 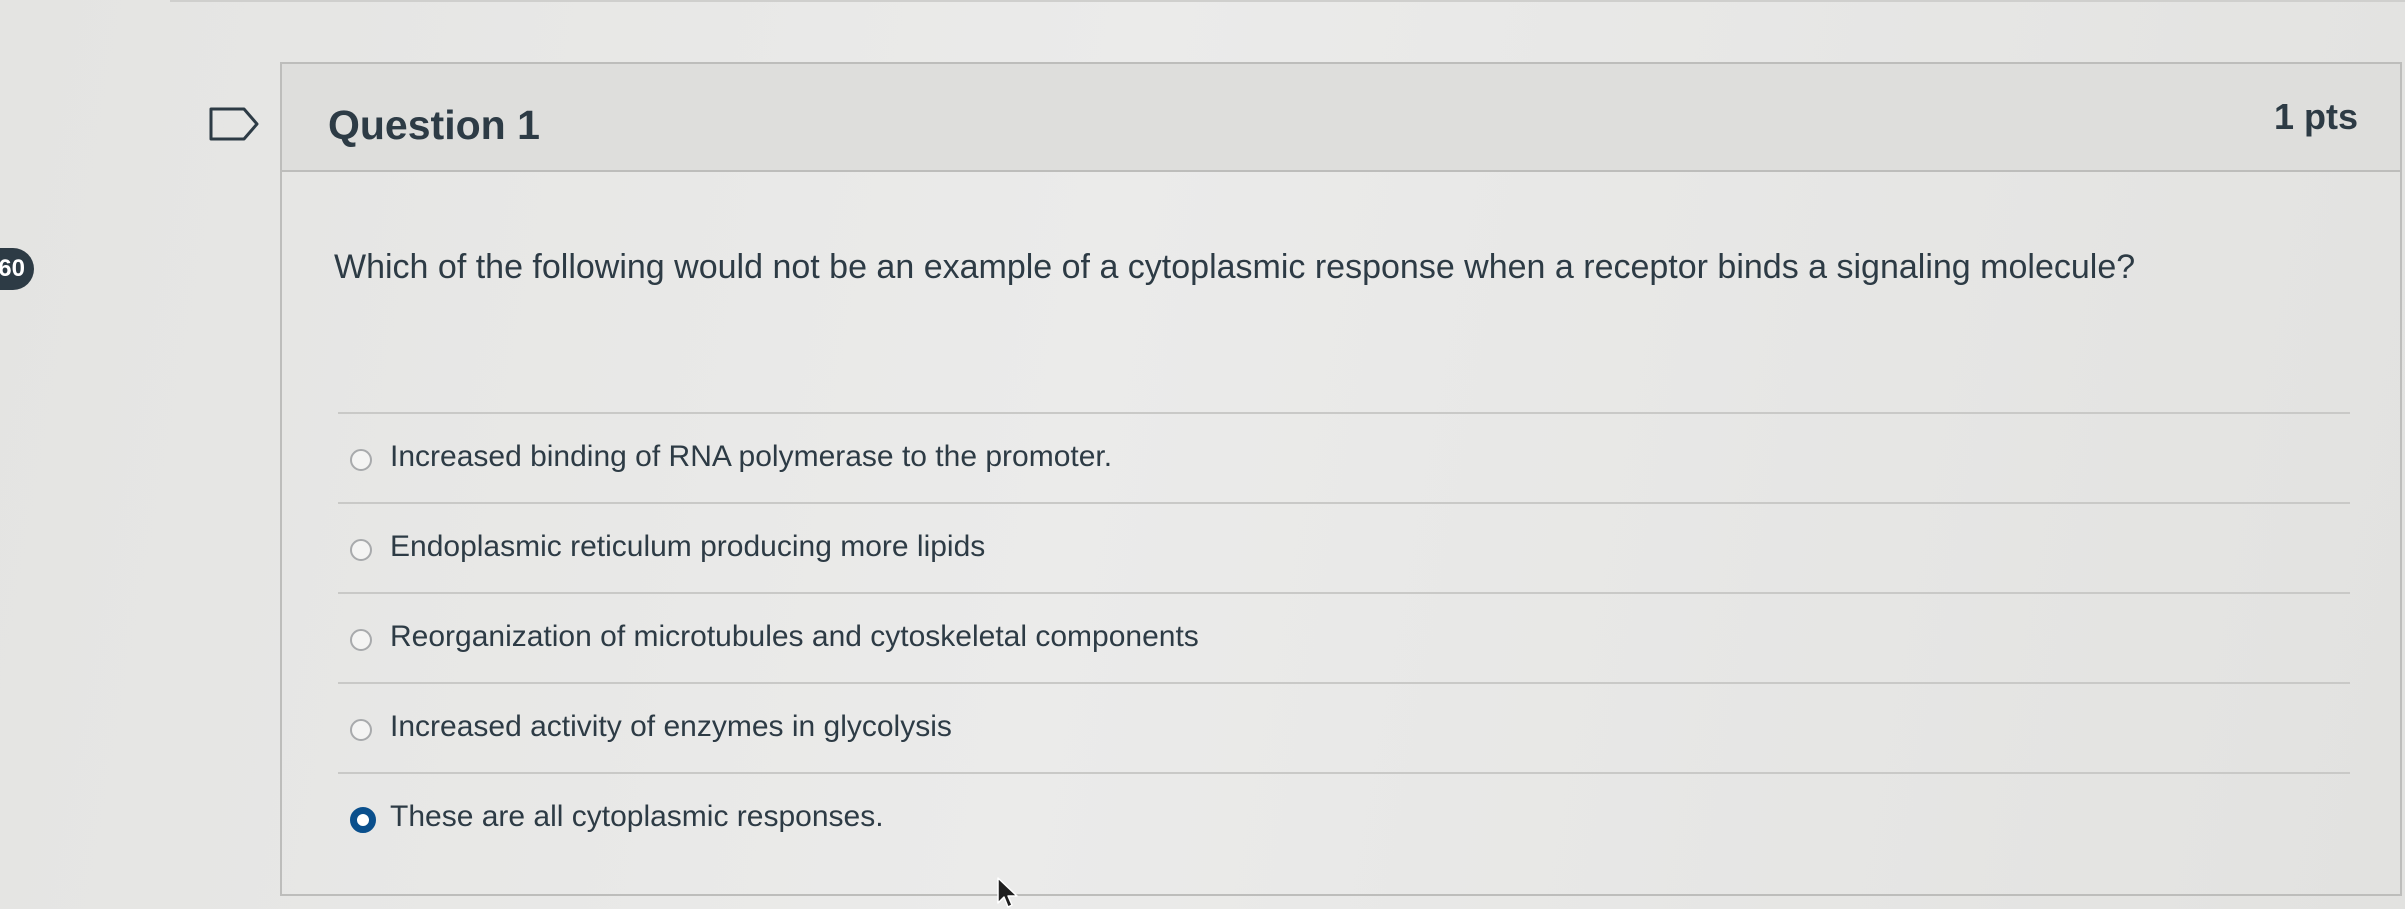 I want to click on question-points: 1 pts, so click(x=2315, y=116).